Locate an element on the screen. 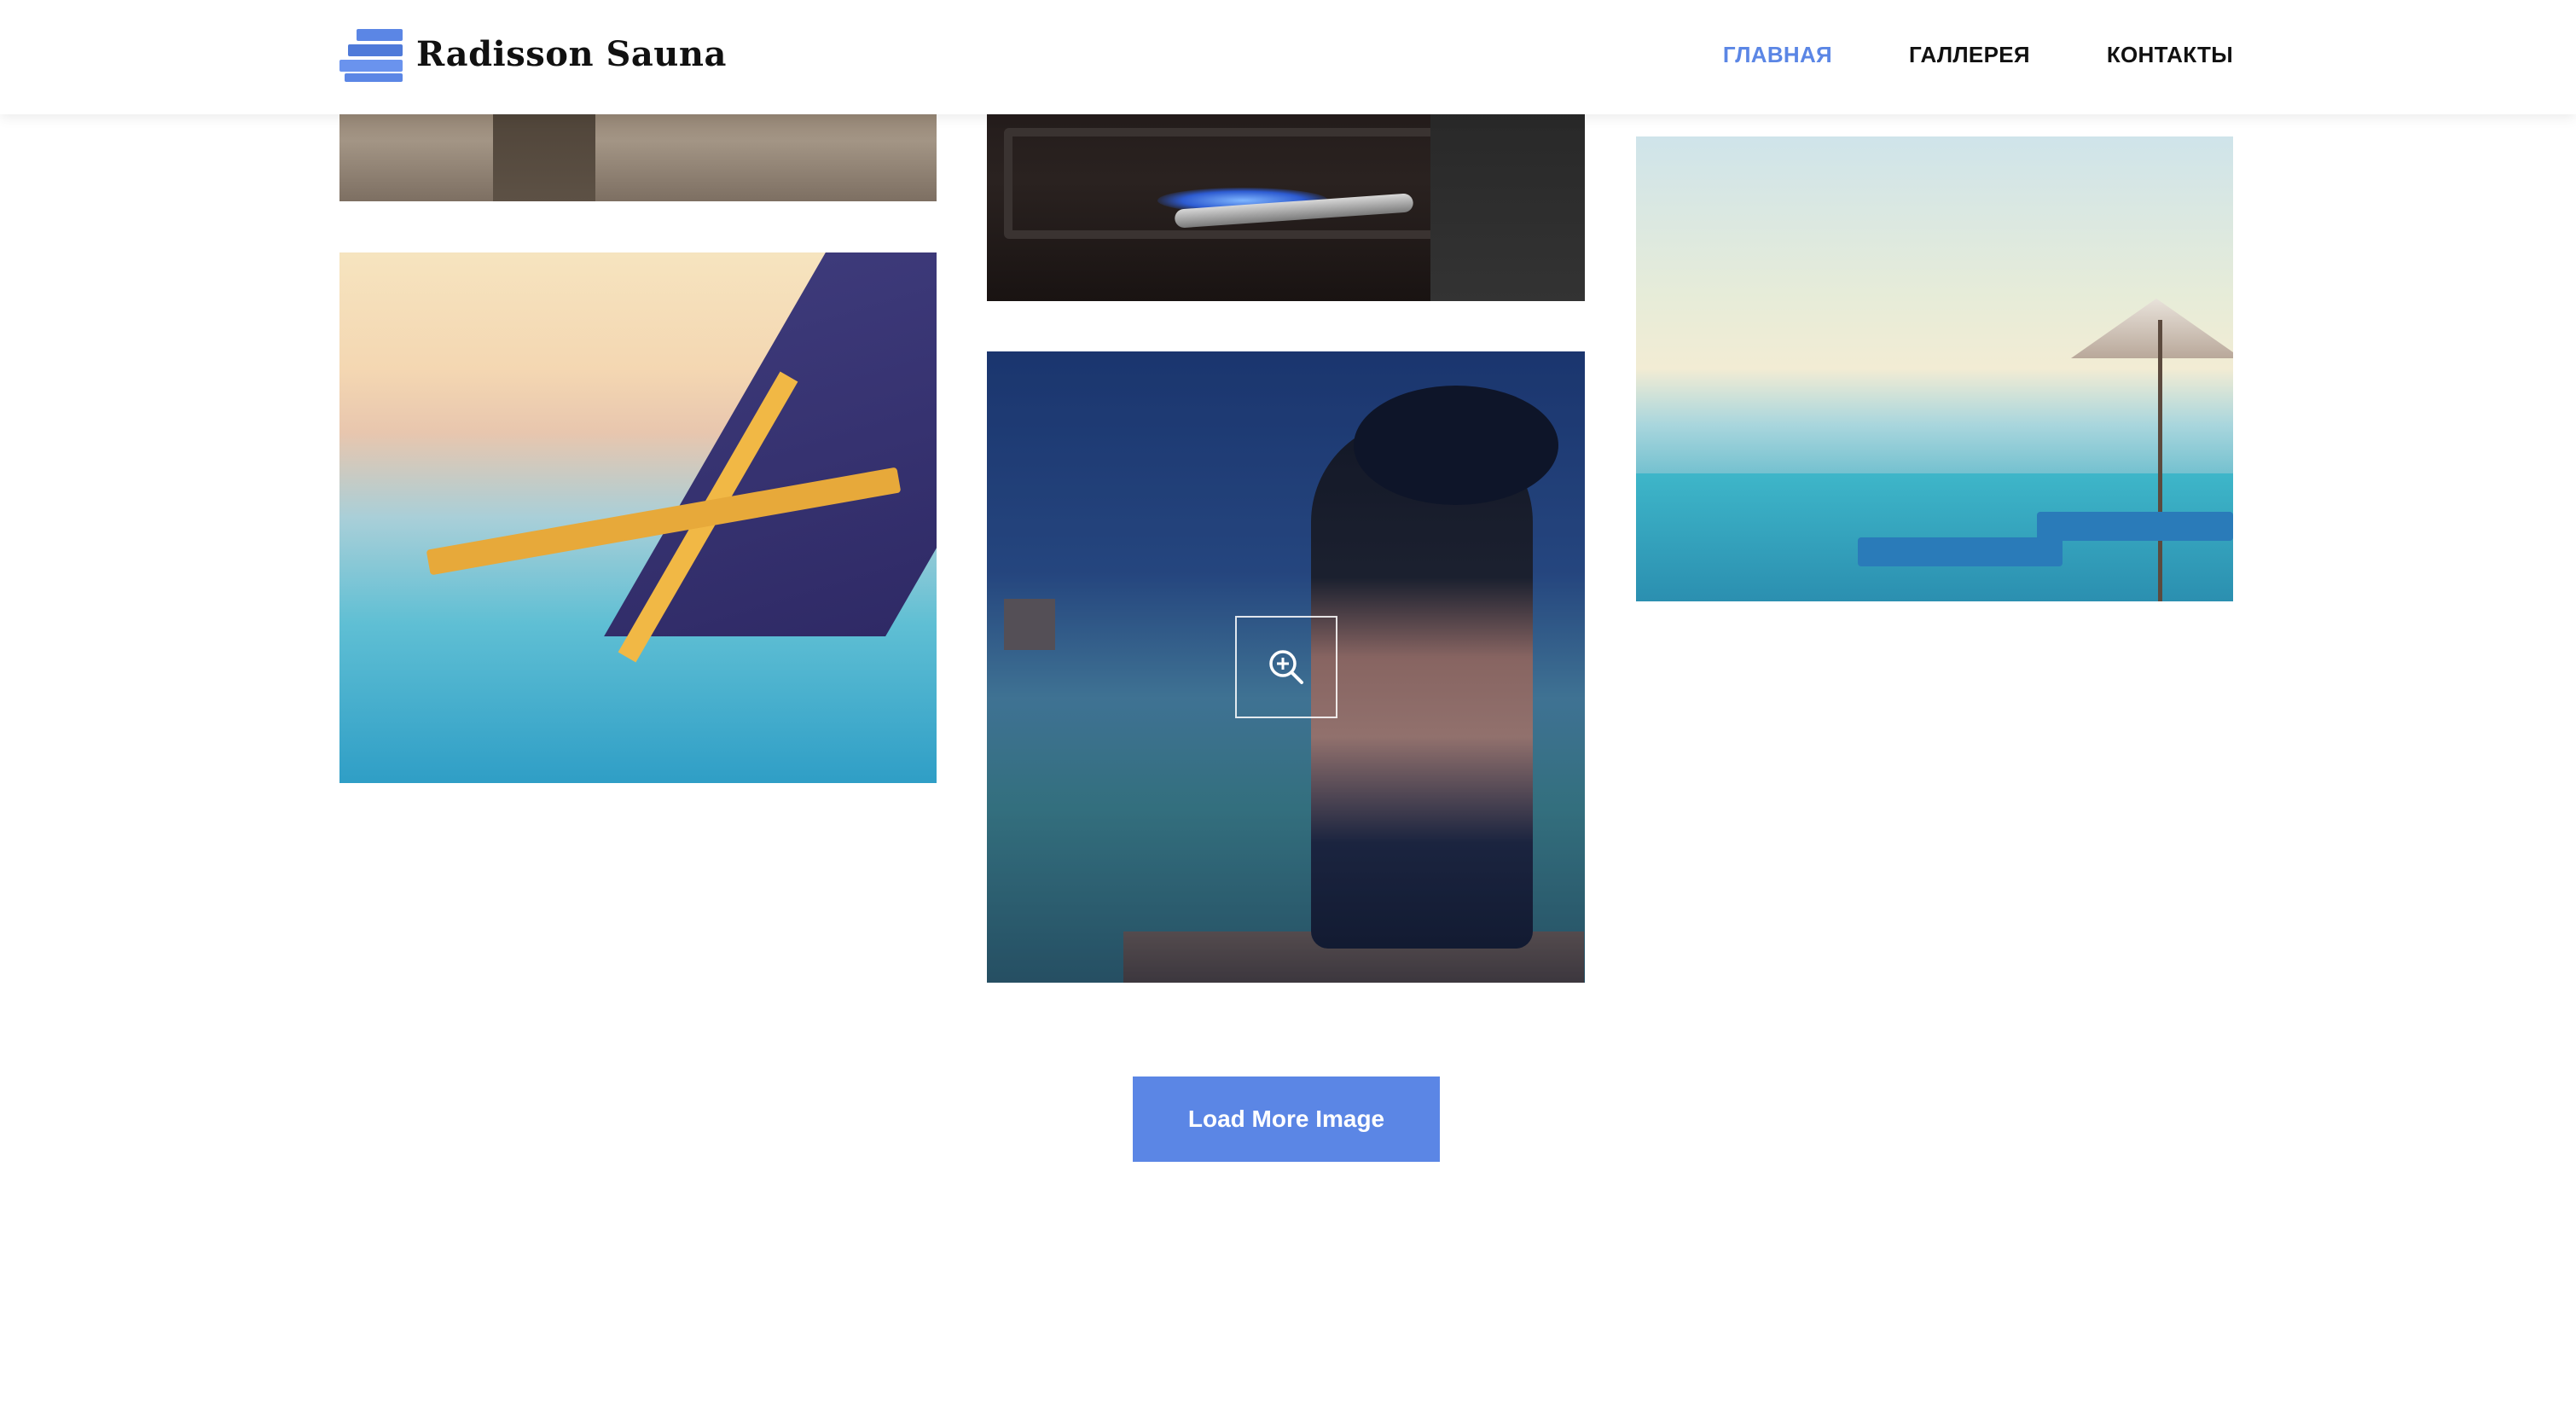 Image resolution: width=2576 pixels, height=1416 pixels. zoom-in-icon is located at coordinates (1286, 667).